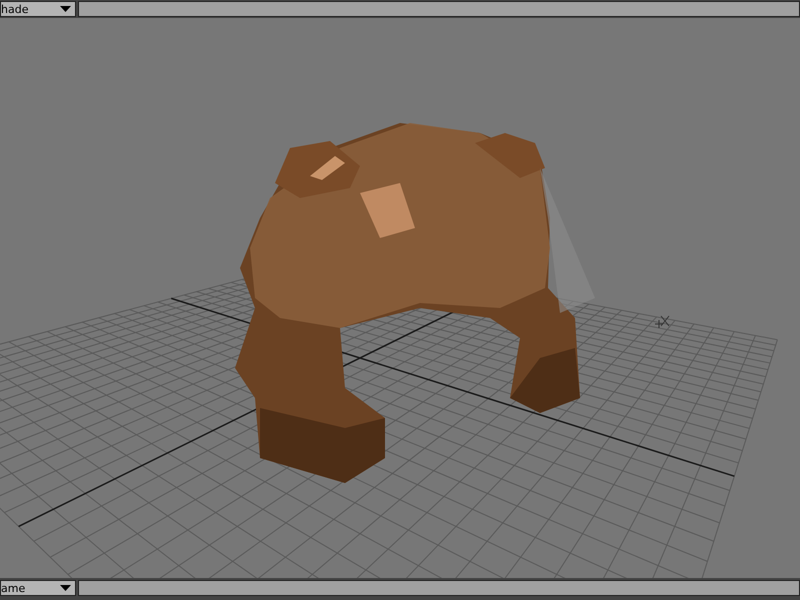 The width and height of the screenshot is (800, 600). Describe the element at coordinates (662, 322) in the screenshot. I see `axis-icon` at that location.